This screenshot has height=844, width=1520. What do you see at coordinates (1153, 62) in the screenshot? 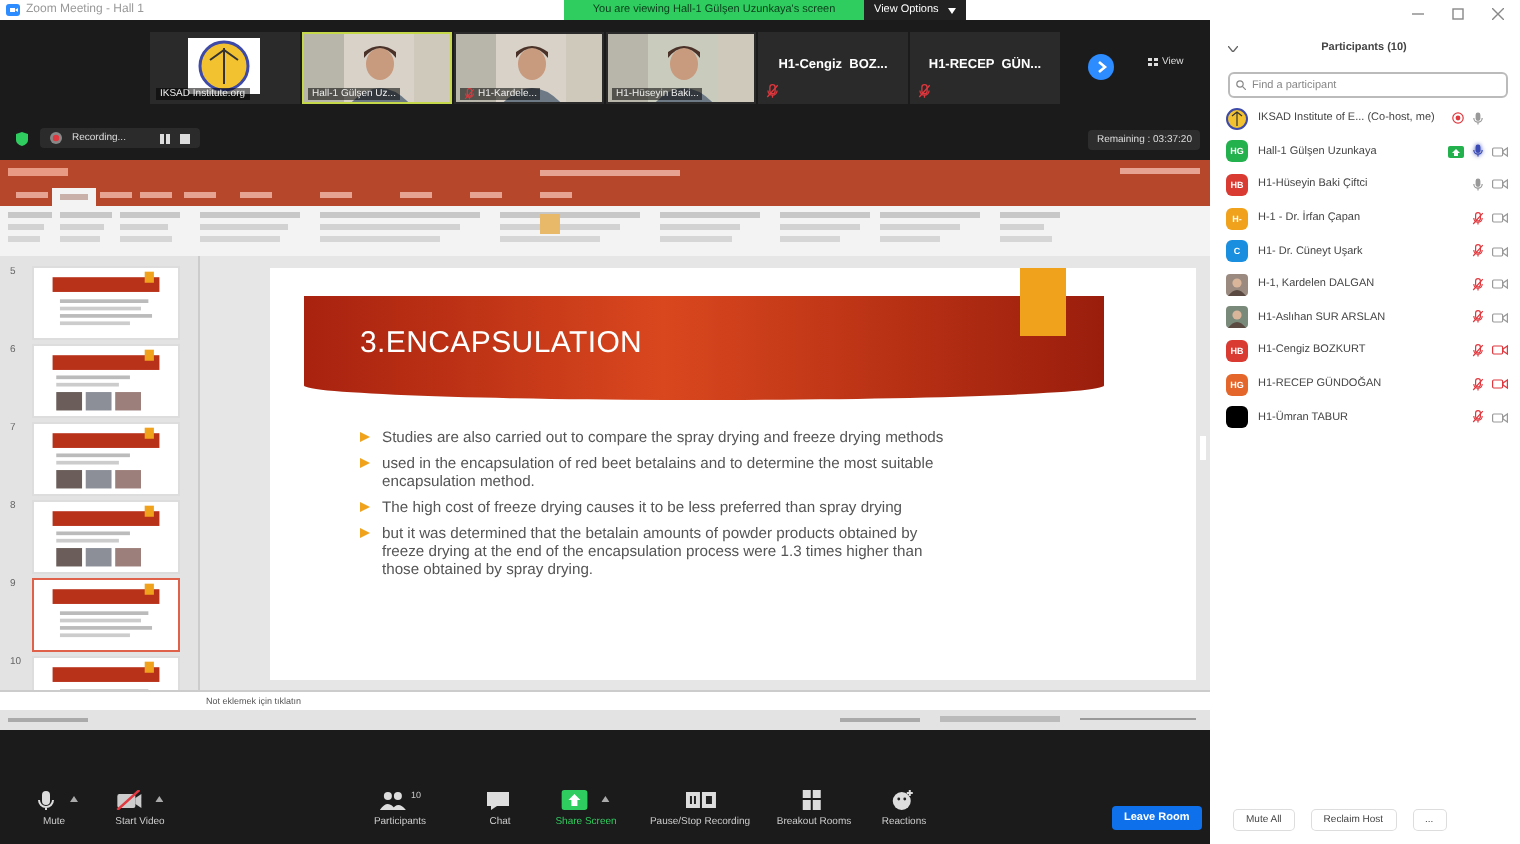
I see `grid-icon` at bounding box center [1153, 62].